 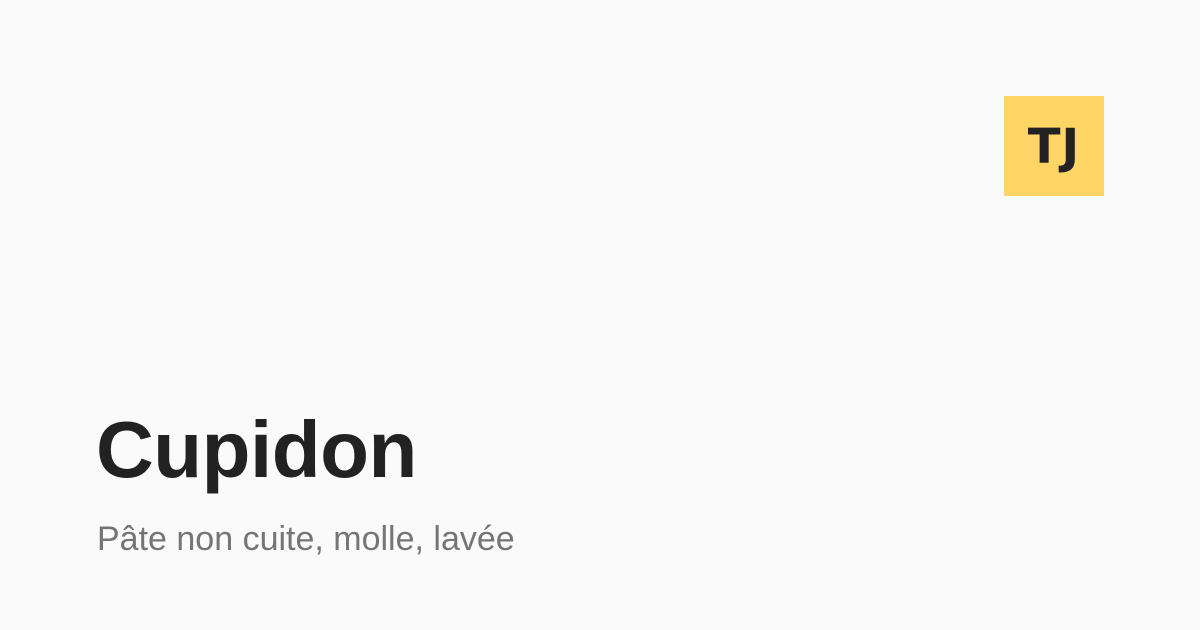 What do you see at coordinates (256, 449) in the screenshot?
I see `page-title: Cupidon` at bounding box center [256, 449].